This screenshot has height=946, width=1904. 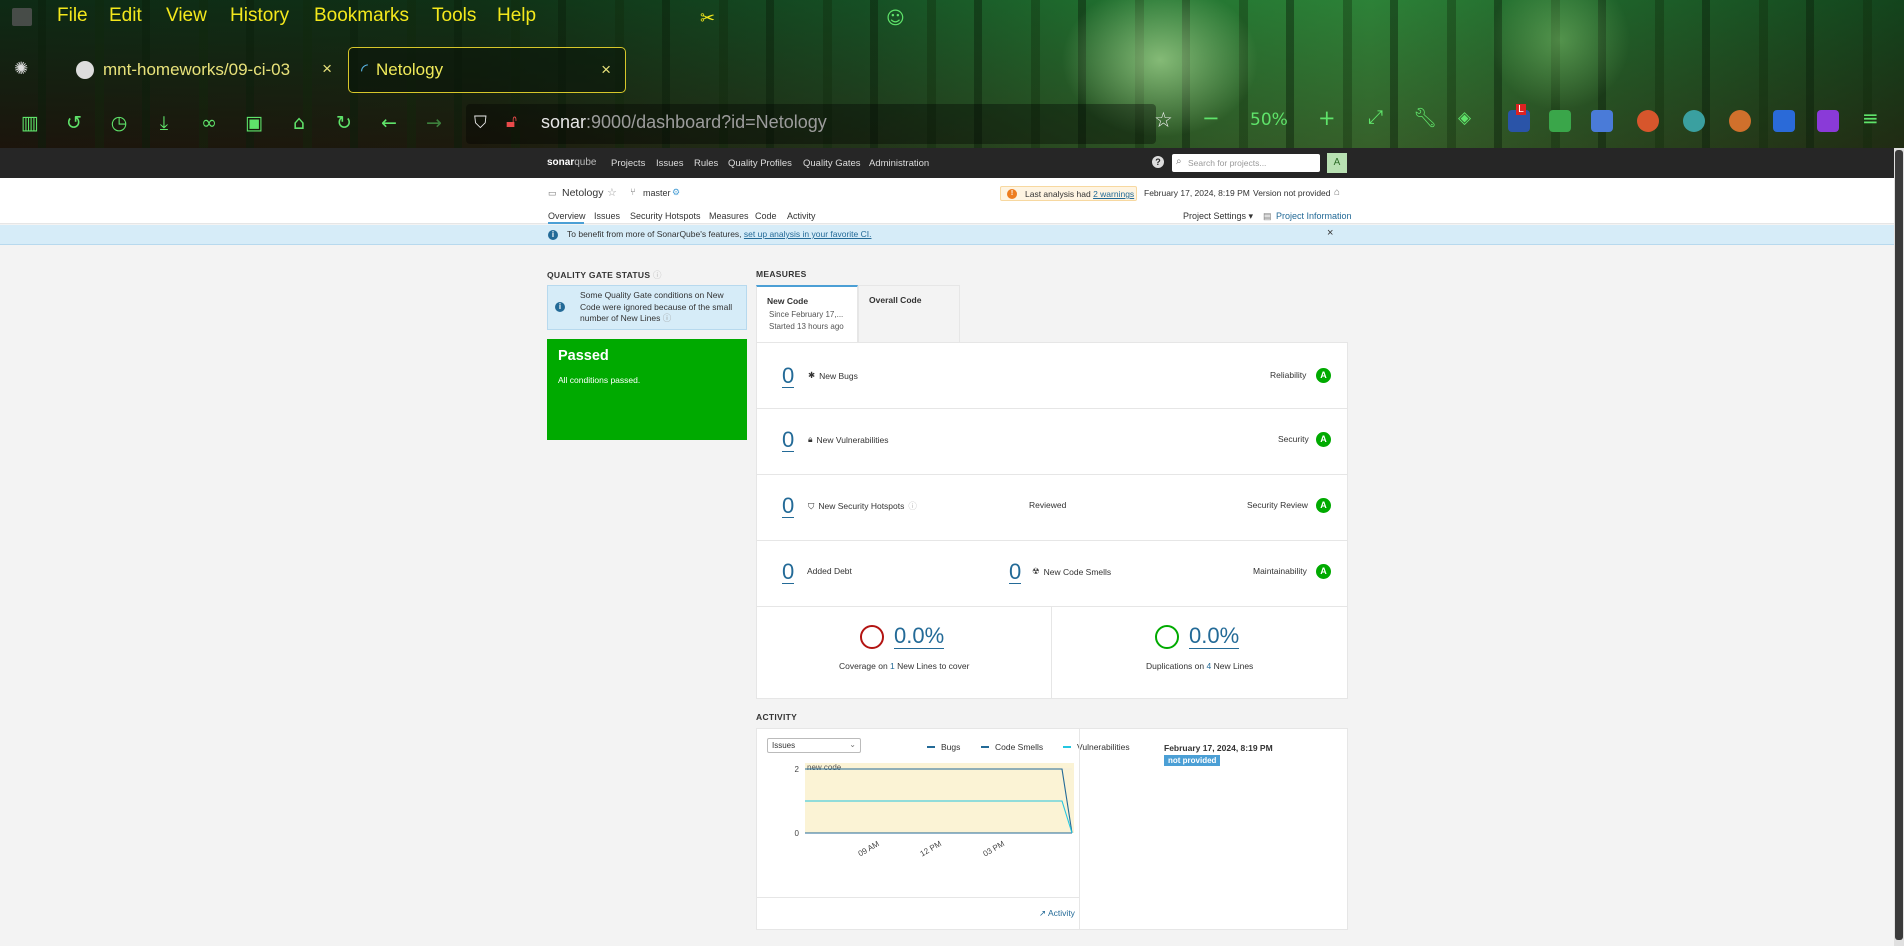 What do you see at coordinates (125, 16) in the screenshot?
I see `menu-edit: Edit` at bounding box center [125, 16].